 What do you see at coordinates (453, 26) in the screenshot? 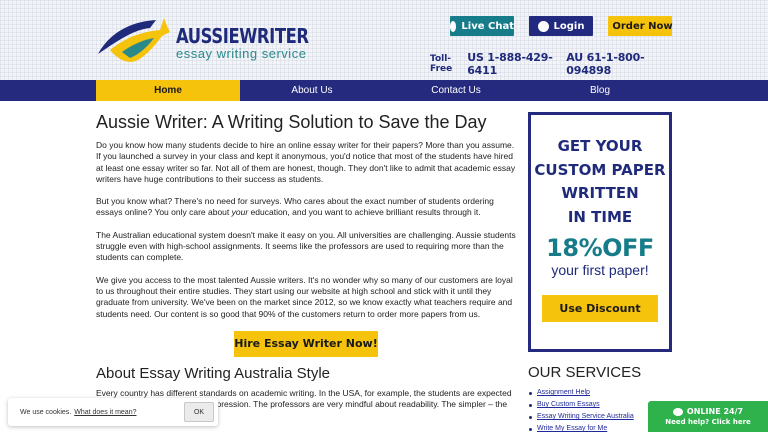
I see `chat-icon` at bounding box center [453, 26].